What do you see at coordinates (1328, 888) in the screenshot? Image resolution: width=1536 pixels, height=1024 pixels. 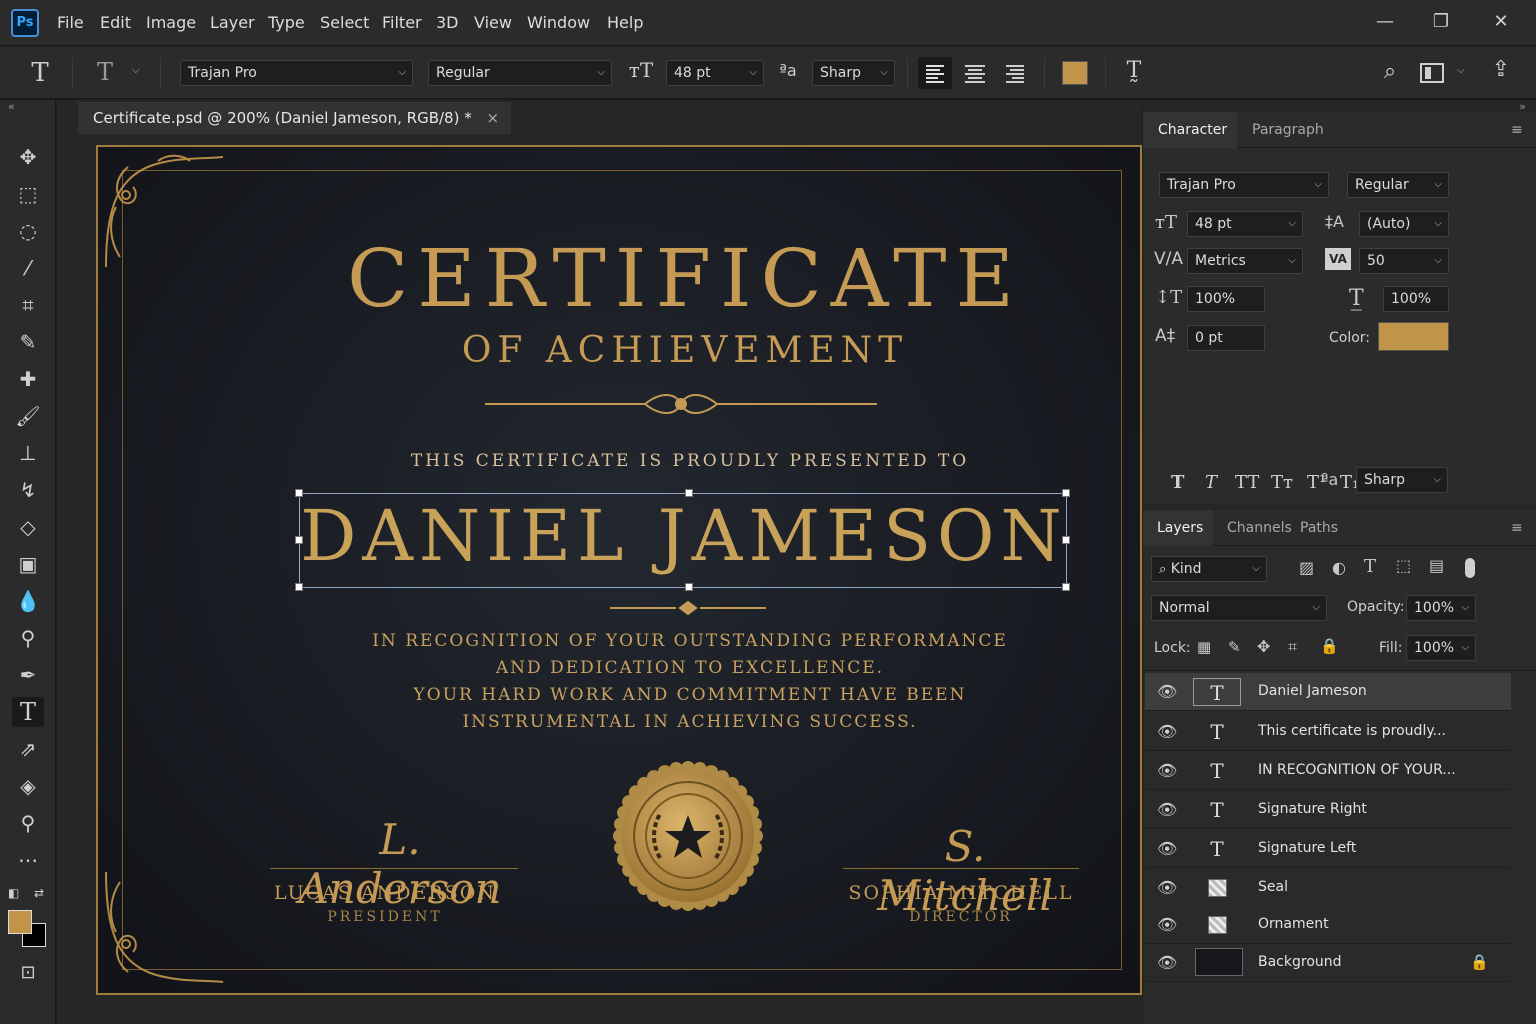 I see `layer-row-seal: 👁 Seal` at bounding box center [1328, 888].